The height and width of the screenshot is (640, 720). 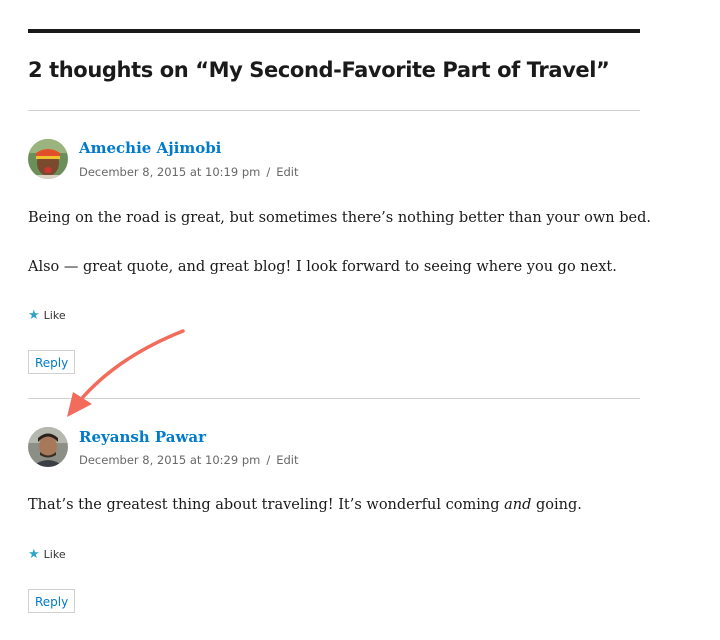 I want to click on paragraph-emphasis: and, so click(x=518, y=505).